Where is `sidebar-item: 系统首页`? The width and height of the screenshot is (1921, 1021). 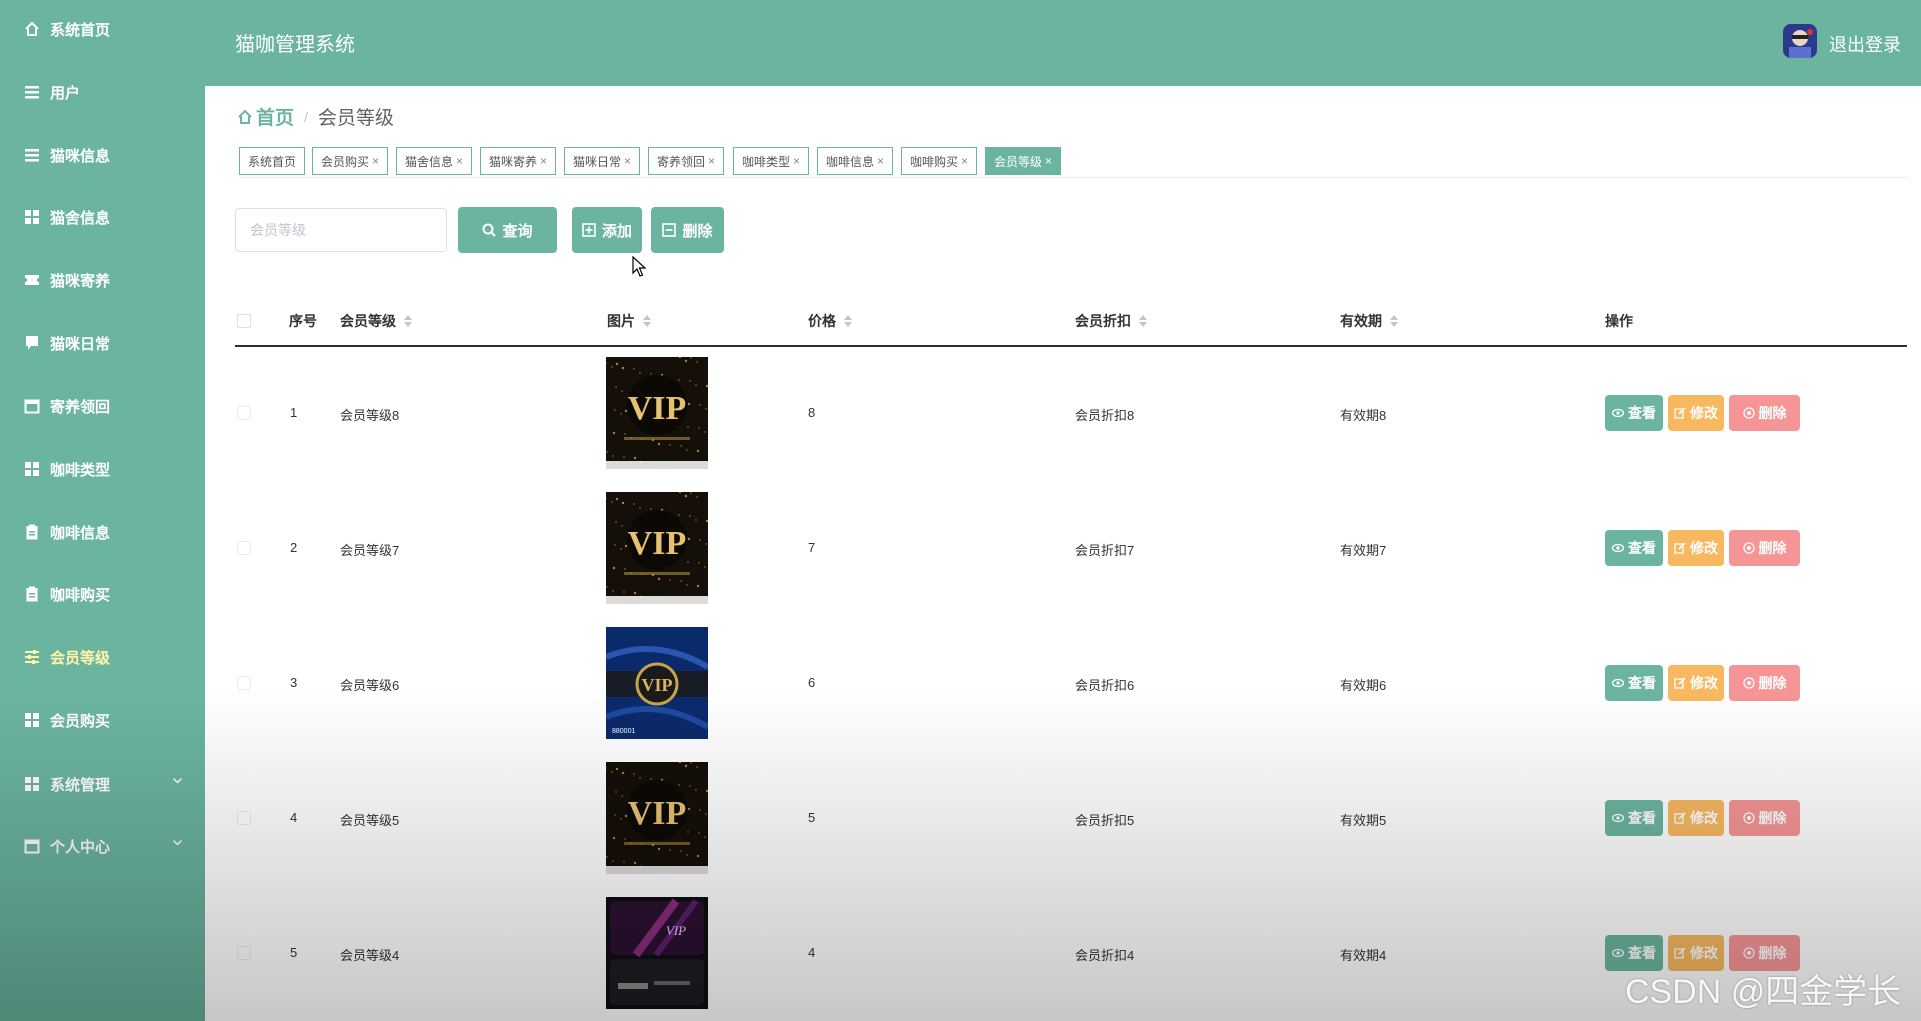 sidebar-item: 系统首页 is located at coordinates (102, 29).